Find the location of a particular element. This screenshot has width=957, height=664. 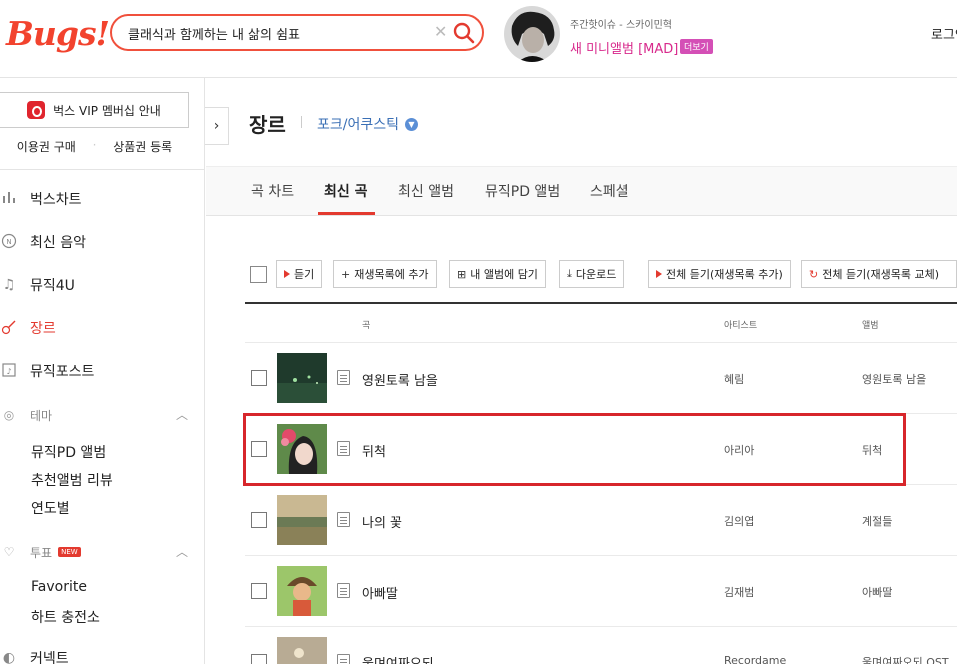

vote-section-header: ♡ 투표 NEW ︿ is located at coordinates (95, 552).